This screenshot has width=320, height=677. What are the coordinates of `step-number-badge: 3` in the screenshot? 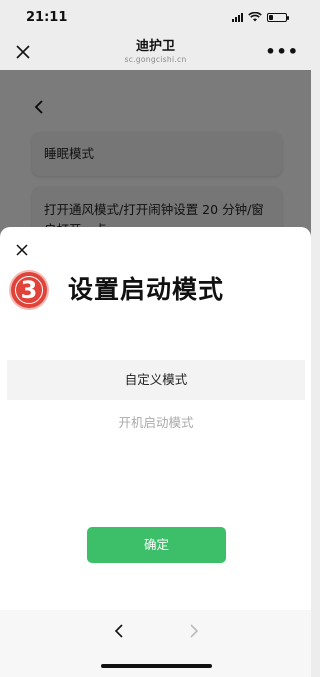 It's located at (29, 290).